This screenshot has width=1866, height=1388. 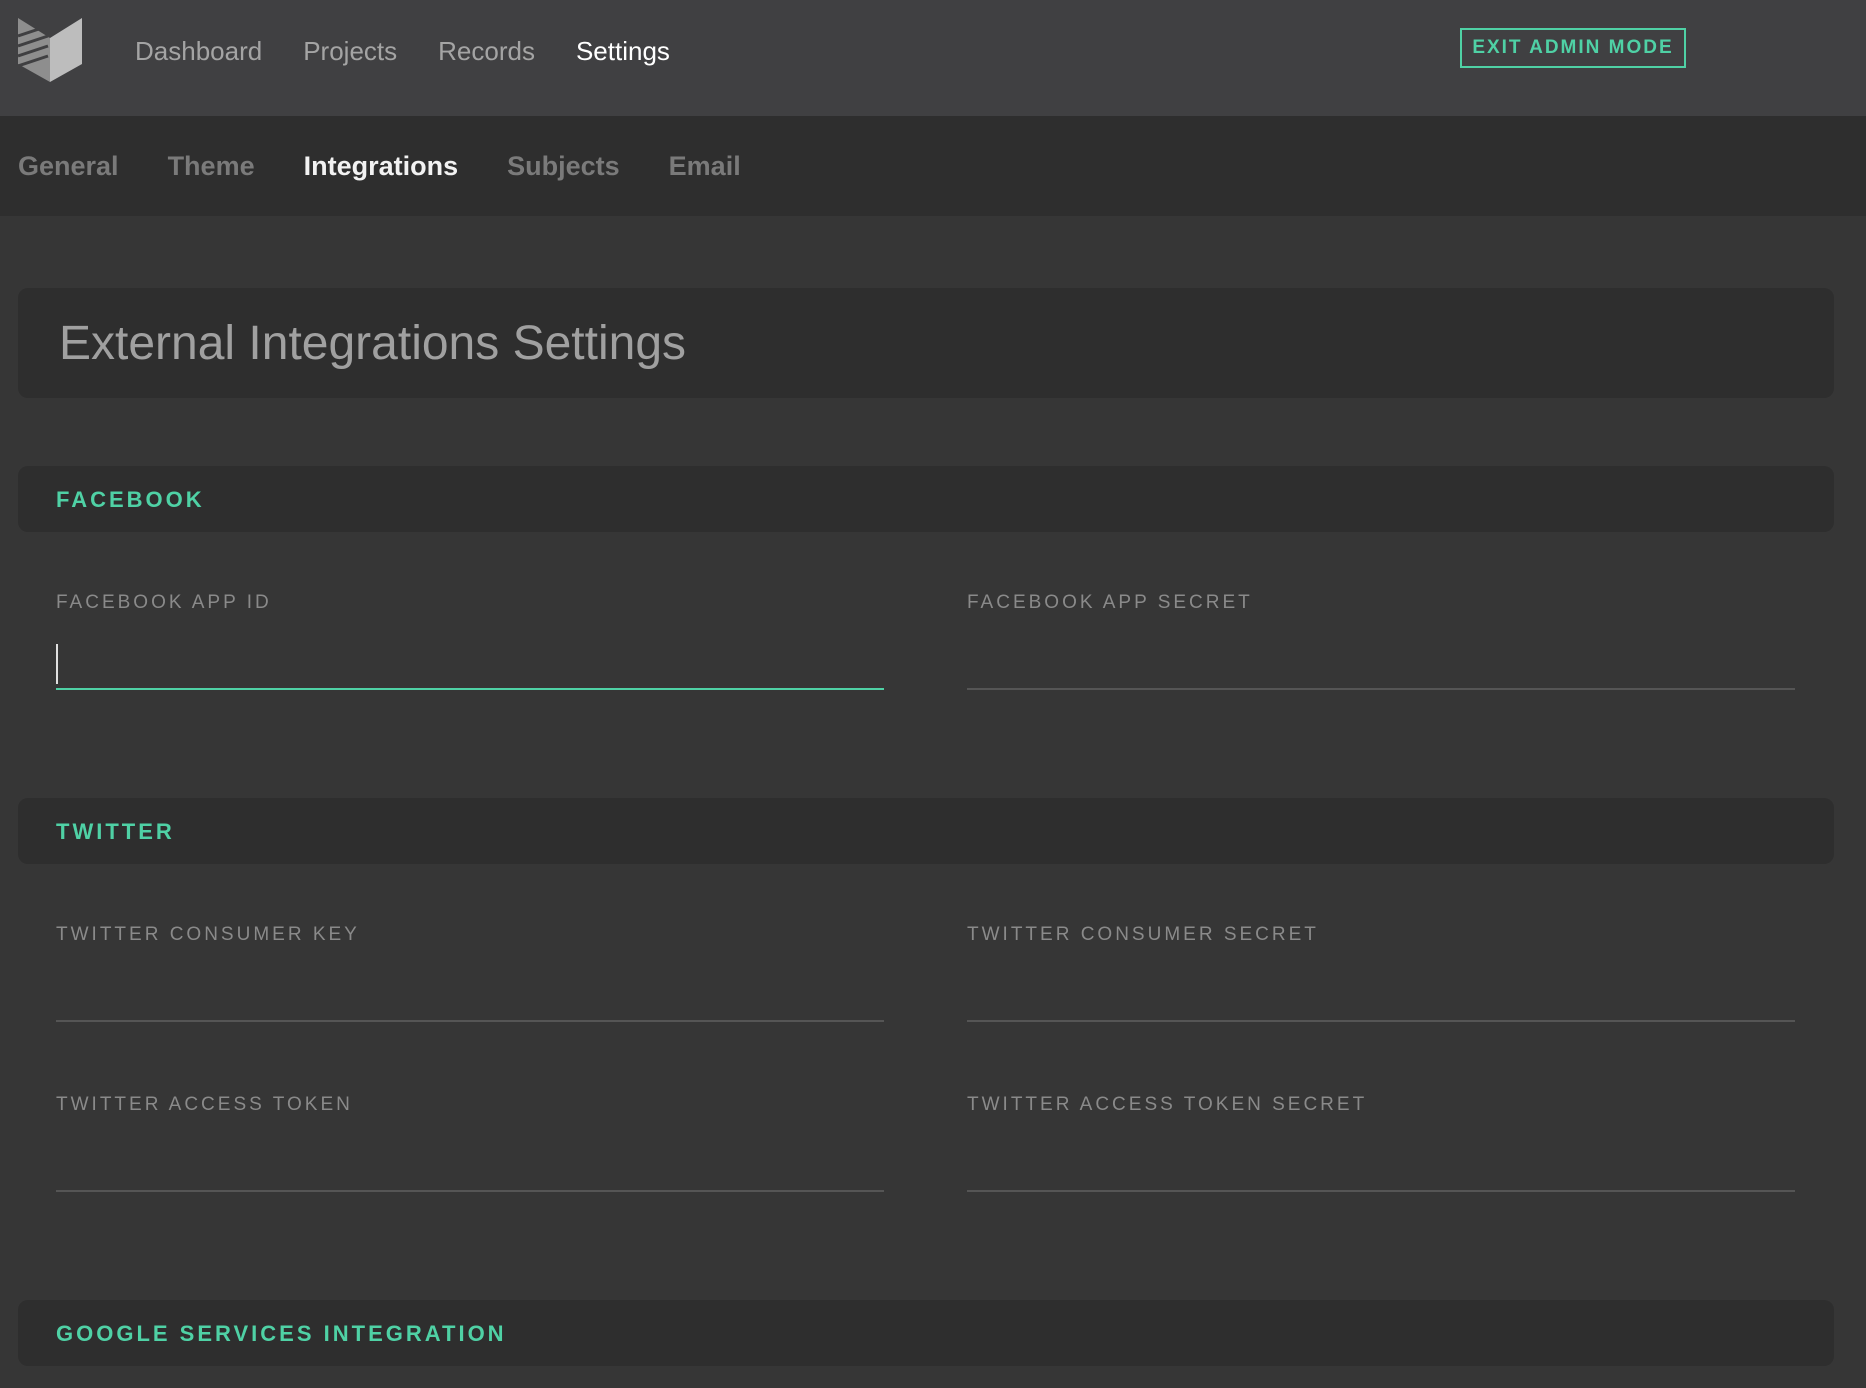 What do you see at coordinates (1381, 660) in the screenshot?
I see `facebook-app-secret-input` at bounding box center [1381, 660].